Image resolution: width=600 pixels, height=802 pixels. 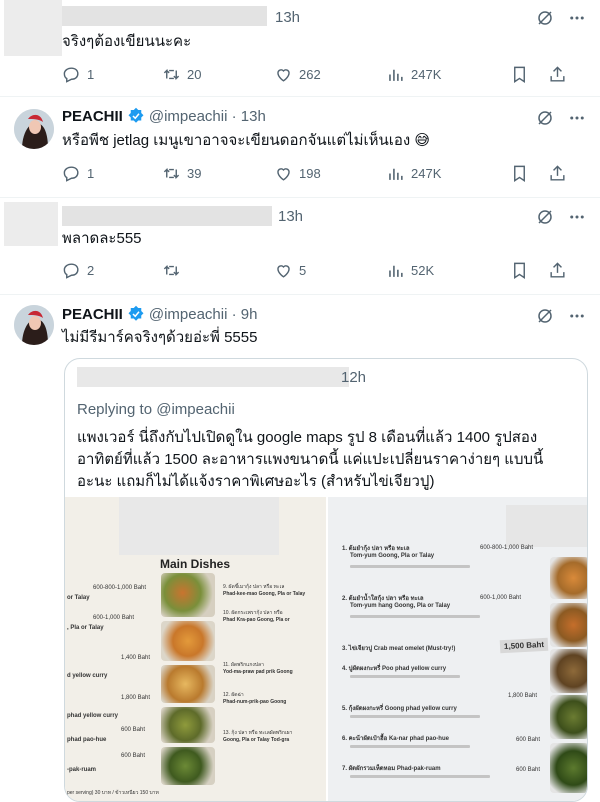 I want to click on verified-badge-icon, so click(x=136, y=313).